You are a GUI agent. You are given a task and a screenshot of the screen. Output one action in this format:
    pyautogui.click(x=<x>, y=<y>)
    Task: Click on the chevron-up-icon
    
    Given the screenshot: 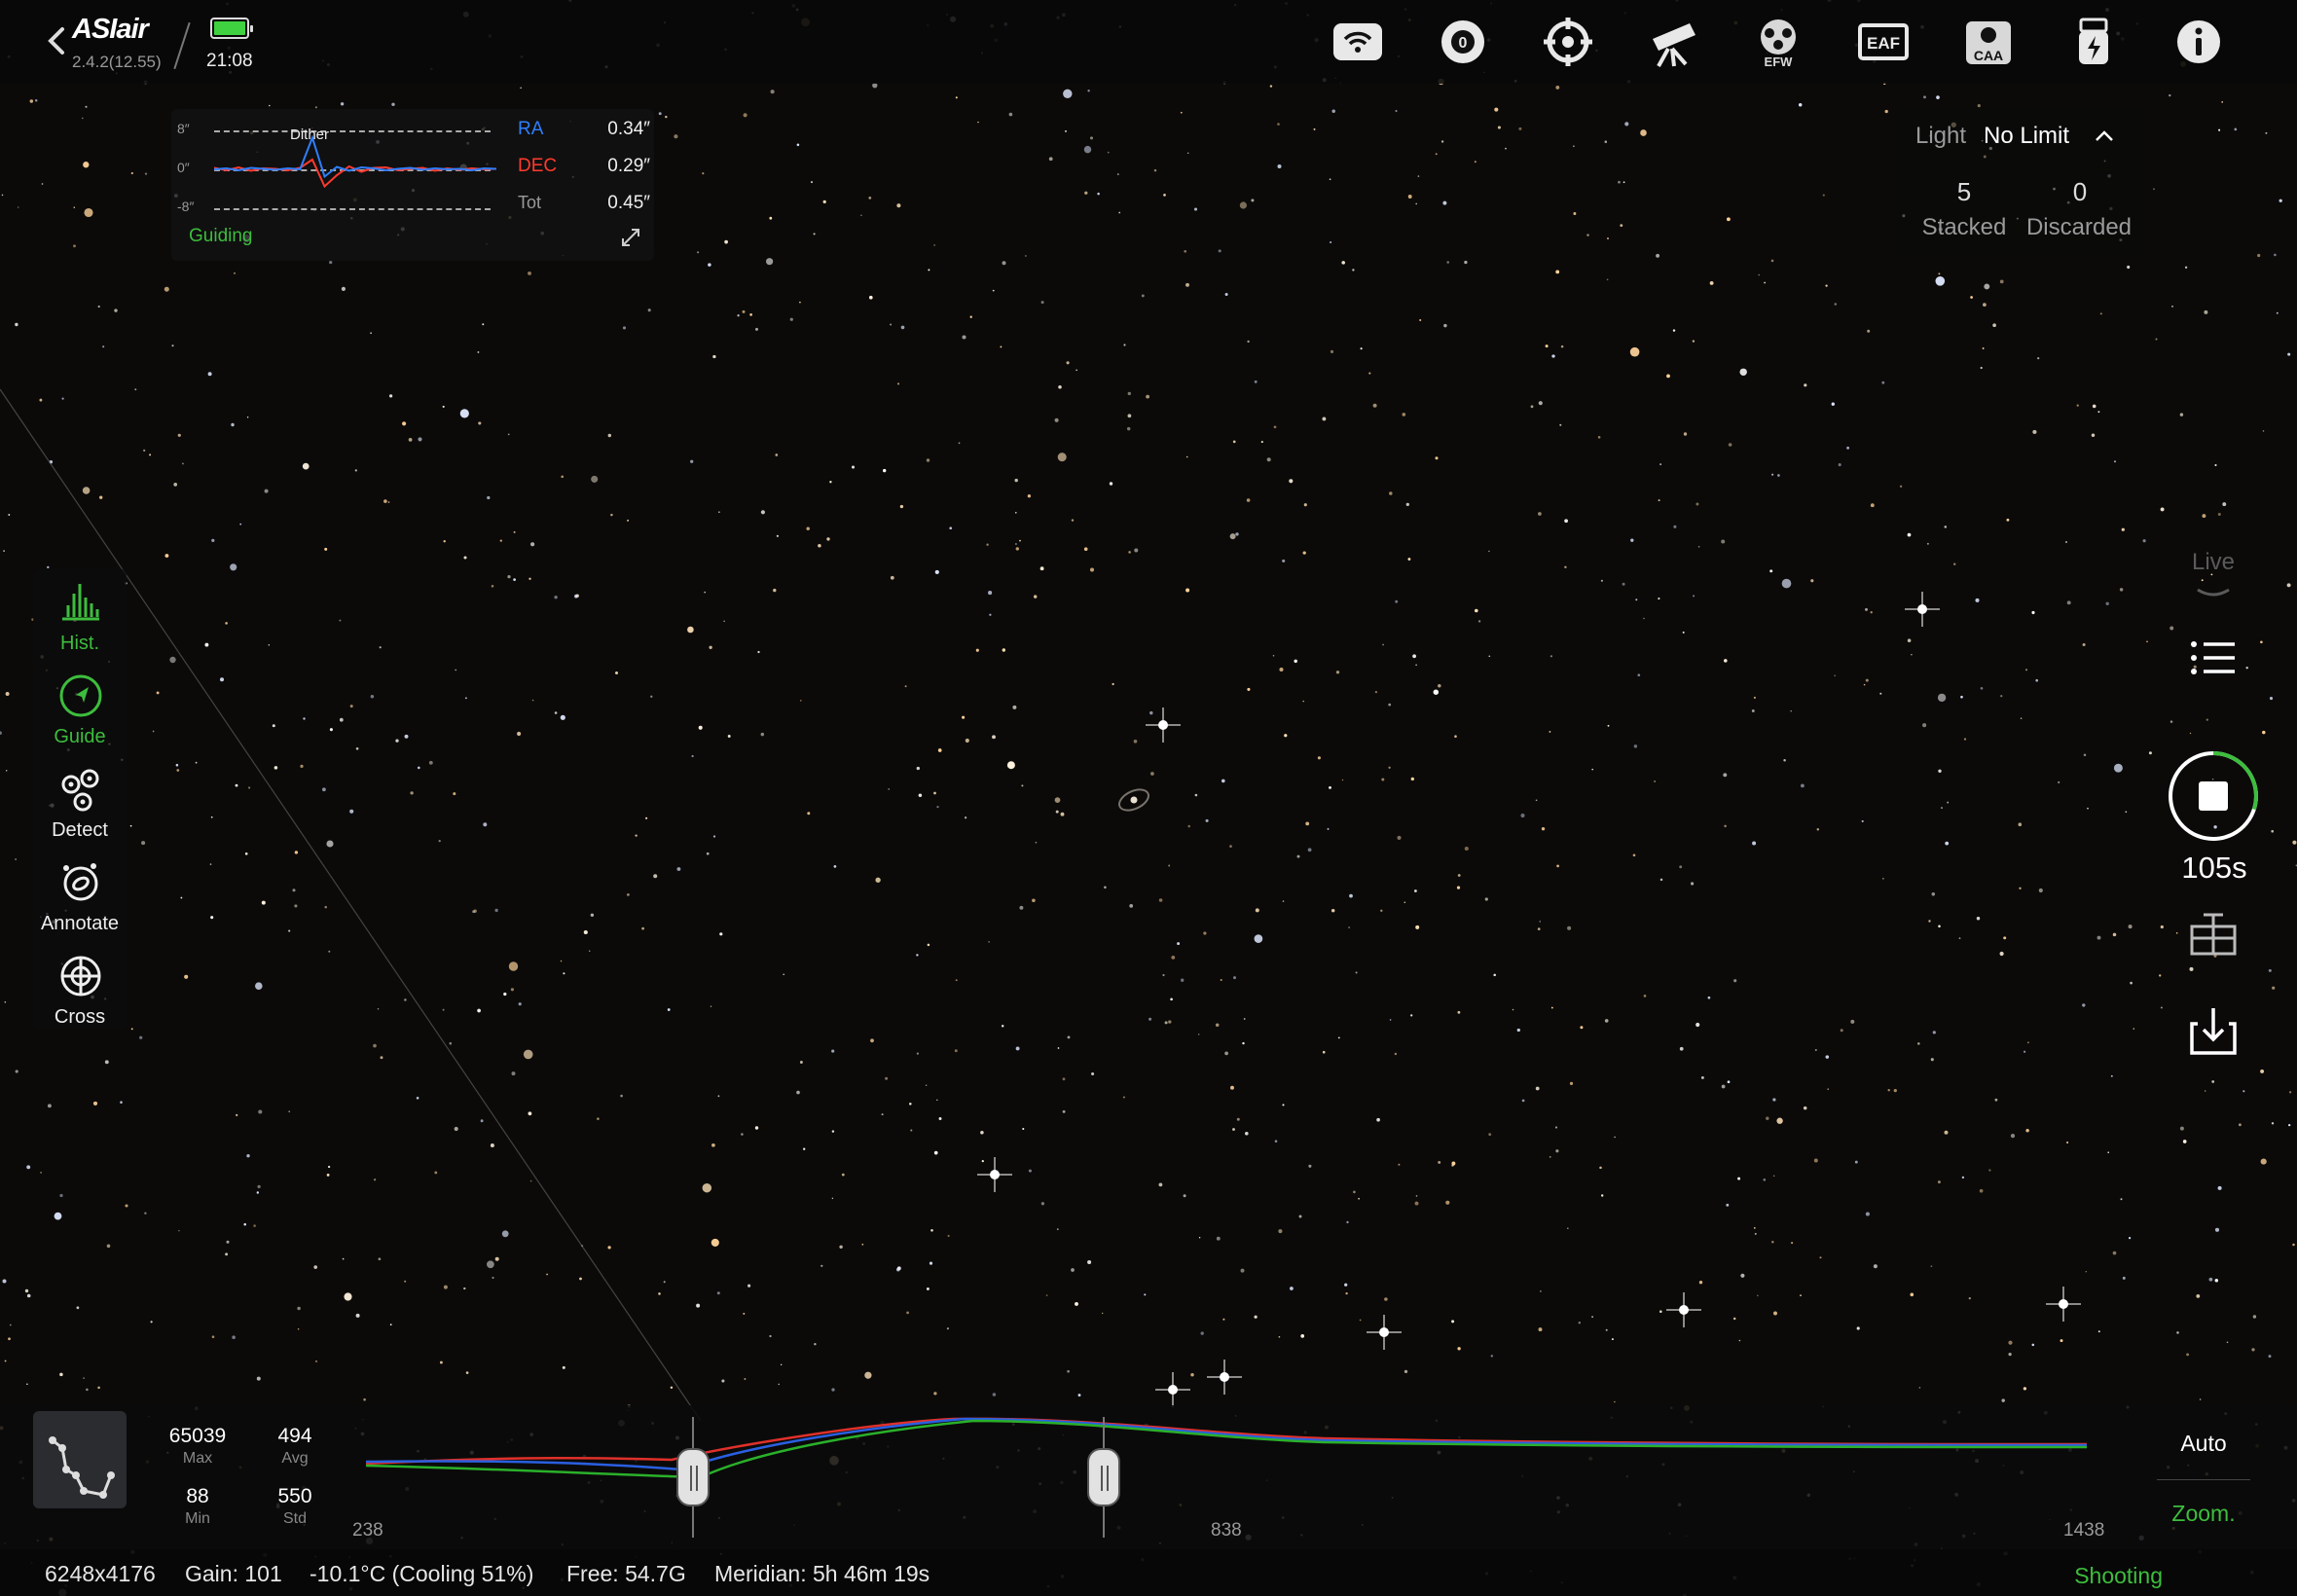 What is the action you would take?
    pyautogui.click(x=2104, y=136)
    